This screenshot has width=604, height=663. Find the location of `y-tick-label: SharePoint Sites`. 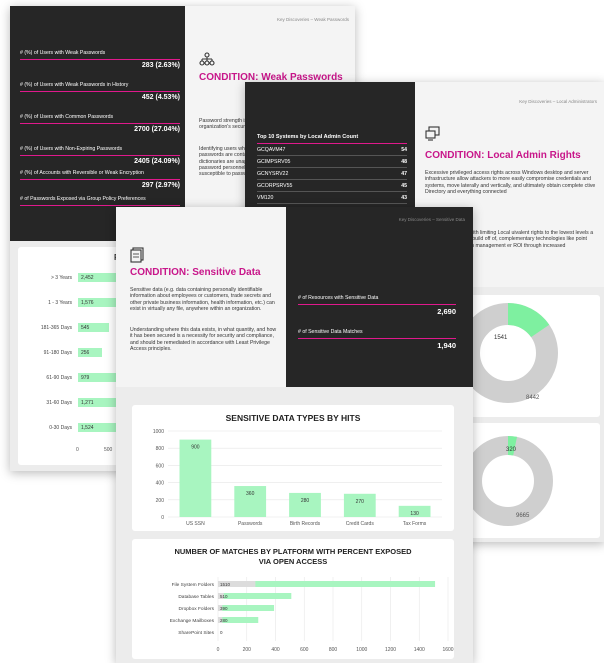

y-tick-label: SharePoint Sites is located at coordinates (196, 633).